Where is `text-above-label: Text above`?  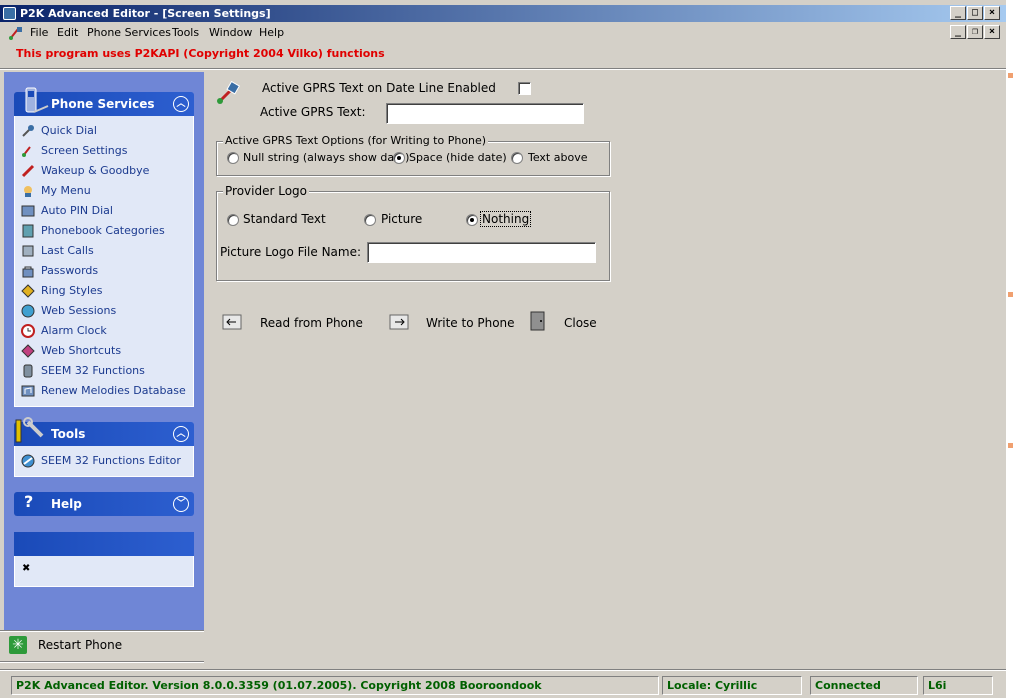 text-above-label: Text above is located at coordinates (557, 157).